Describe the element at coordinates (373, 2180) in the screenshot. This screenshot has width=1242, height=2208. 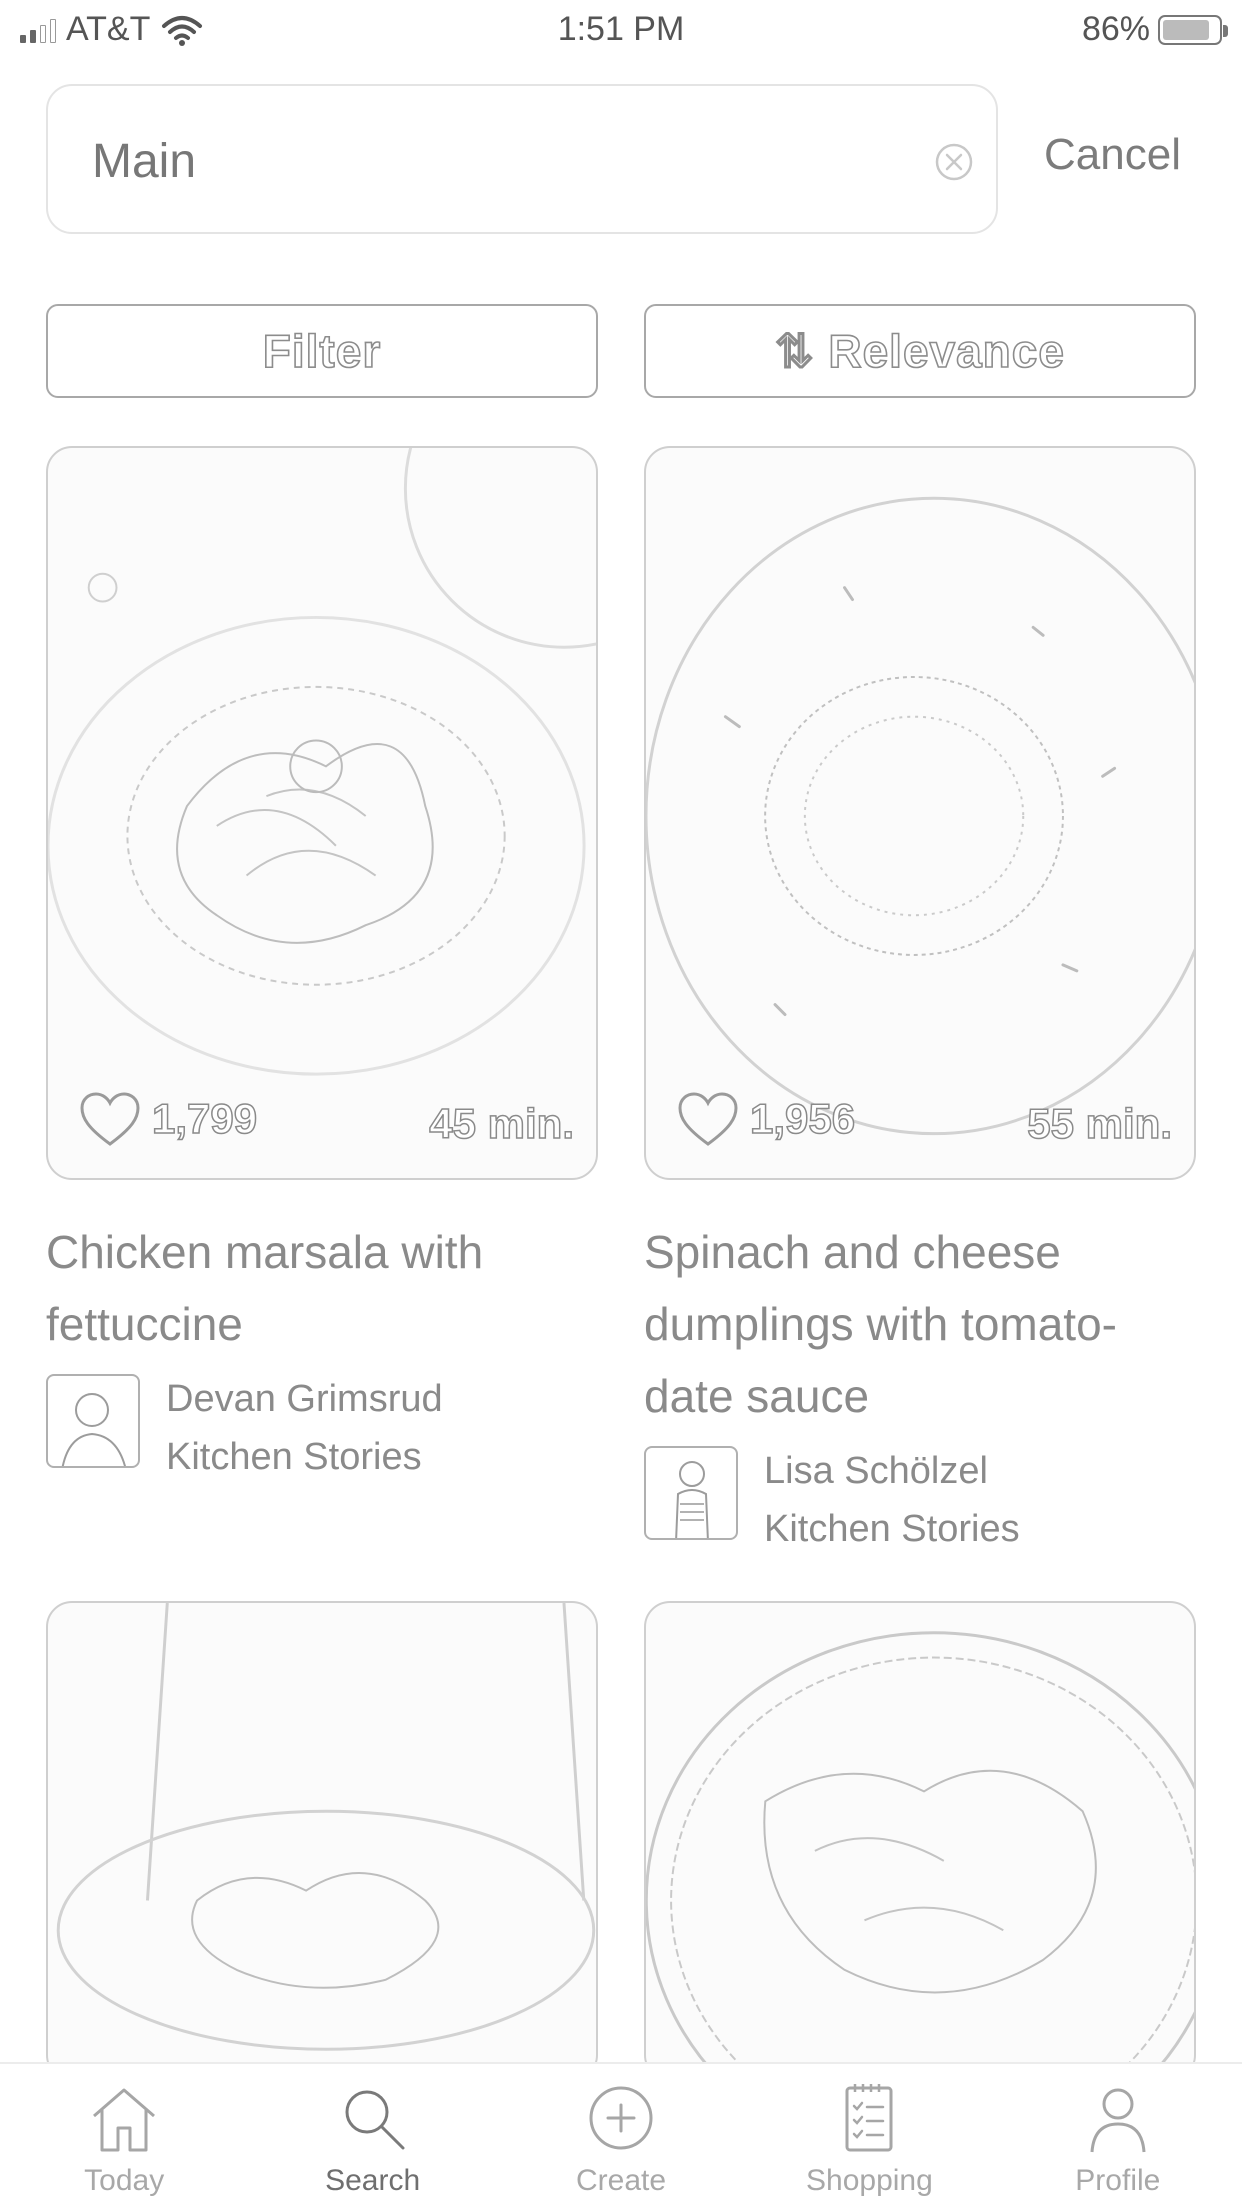
I see `tab-label: Search` at that location.